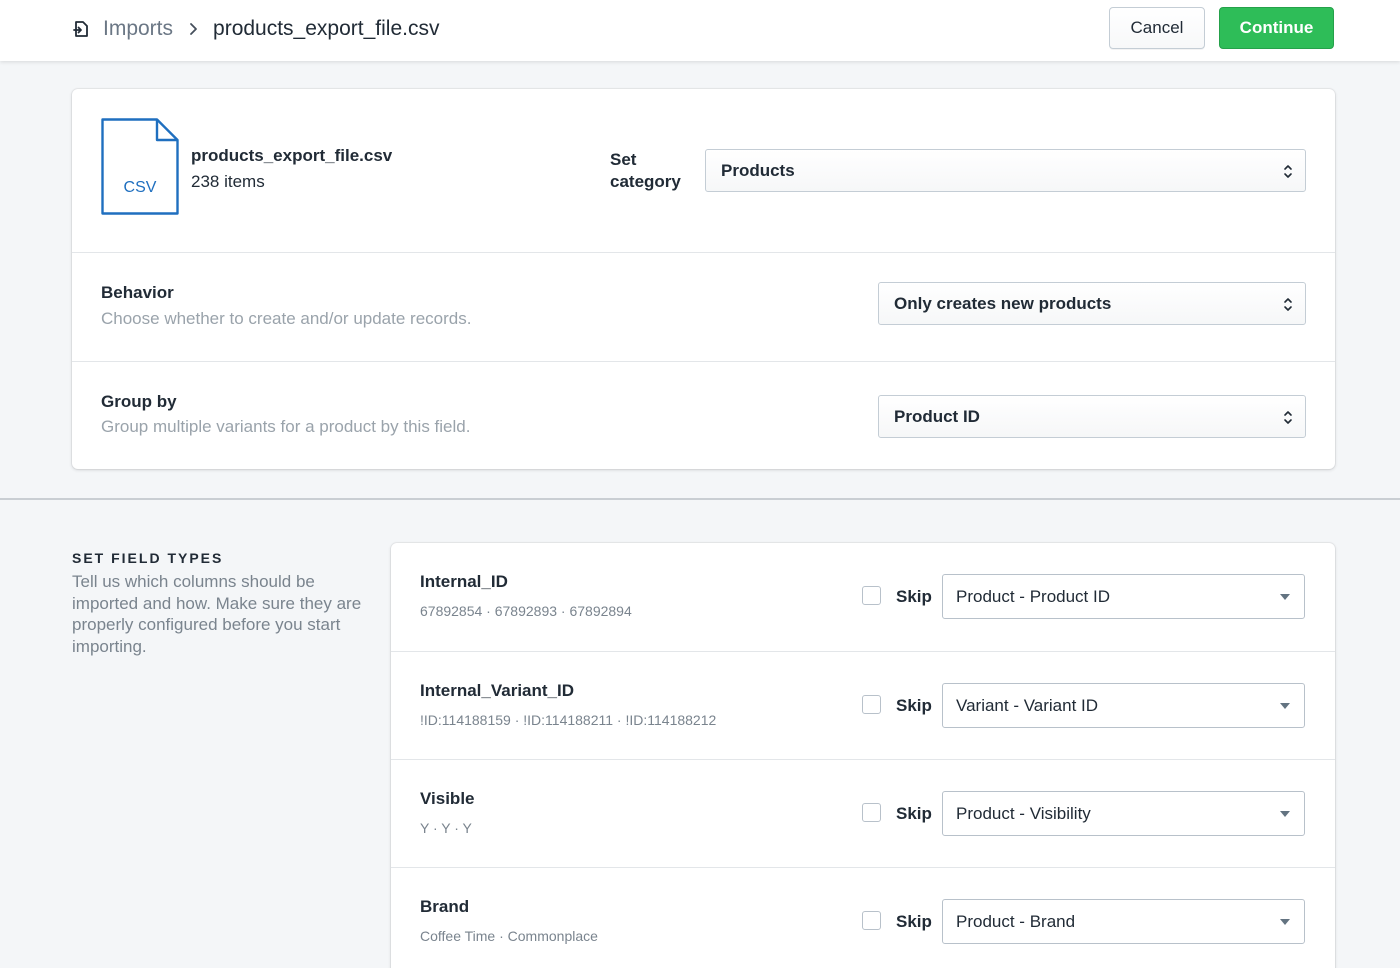 The height and width of the screenshot is (968, 1400). I want to click on behavior-title: Behavior, so click(137, 292).